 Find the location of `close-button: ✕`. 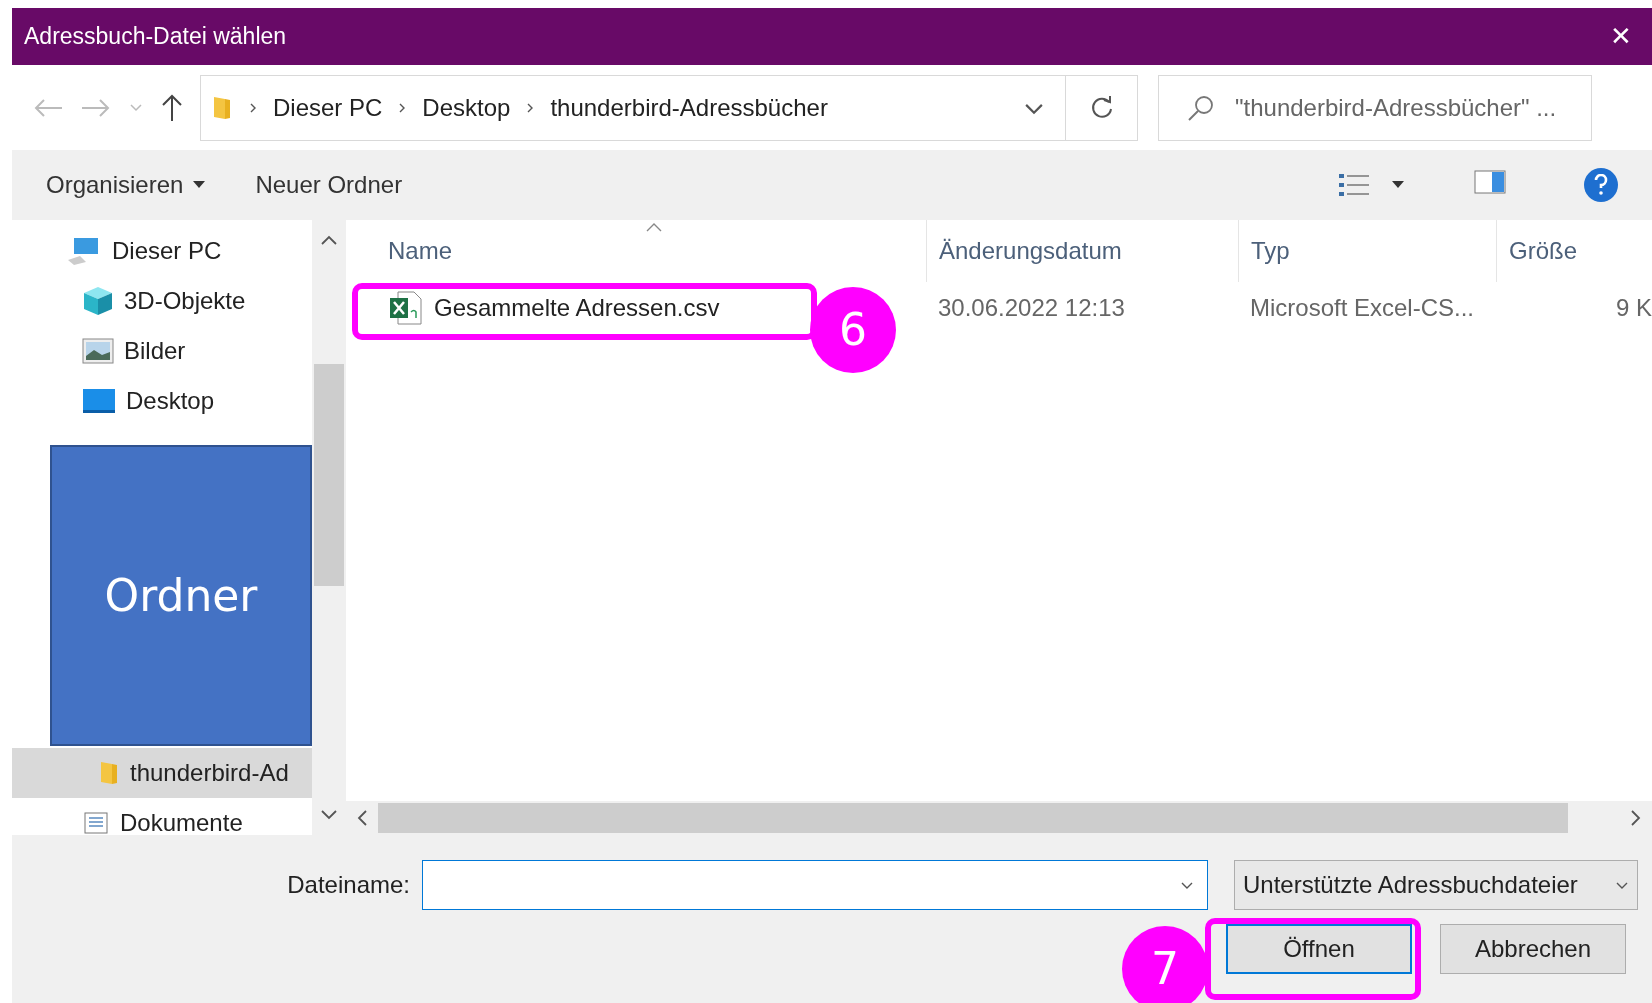

close-button: ✕ is located at coordinates (1621, 36).